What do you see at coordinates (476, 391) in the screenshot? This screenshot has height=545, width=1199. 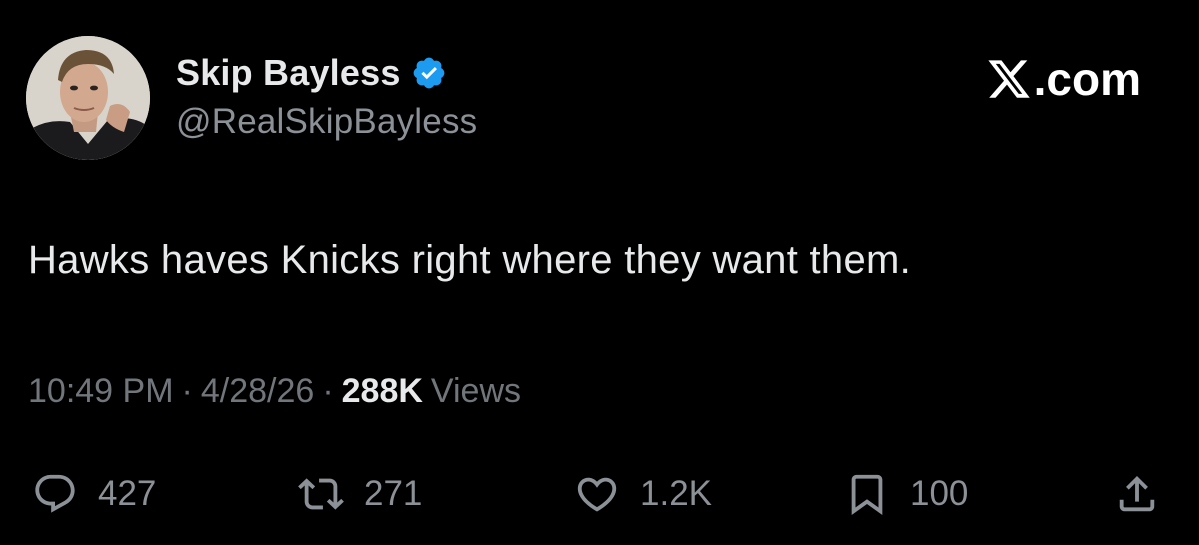 I see `views-label: Views` at bounding box center [476, 391].